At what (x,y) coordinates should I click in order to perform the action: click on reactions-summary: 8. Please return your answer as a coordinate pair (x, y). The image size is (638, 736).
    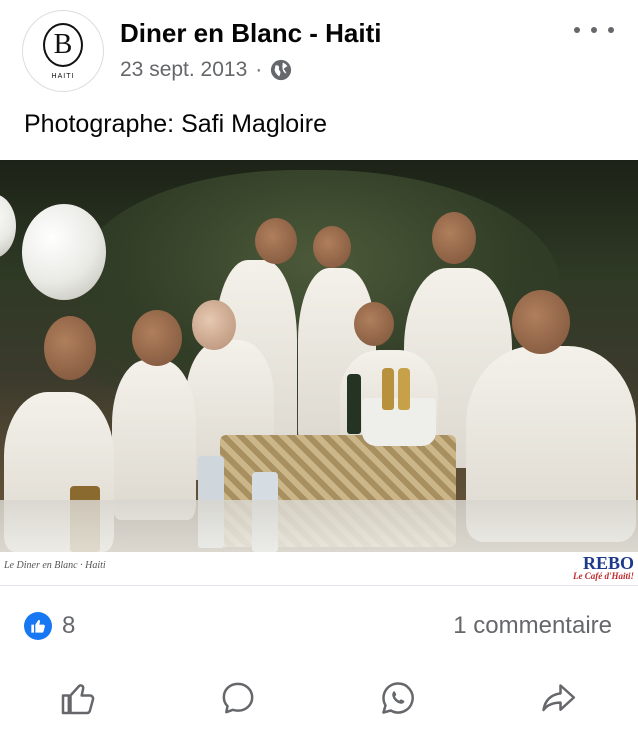
    Looking at the image, I should click on (49, 626).